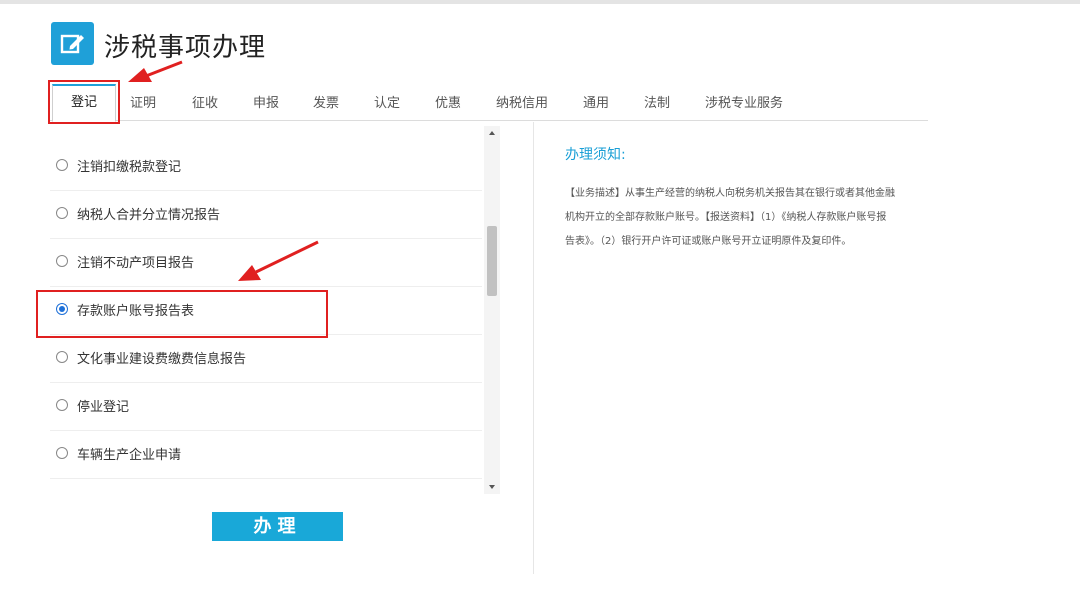 The height and width of the screenshot is (606, 1080). What do you see at coordinates (129, 167) in the screenshot?
I see `list-item-label: 注销扣缴税款登记` at bounding box center [129, 167].